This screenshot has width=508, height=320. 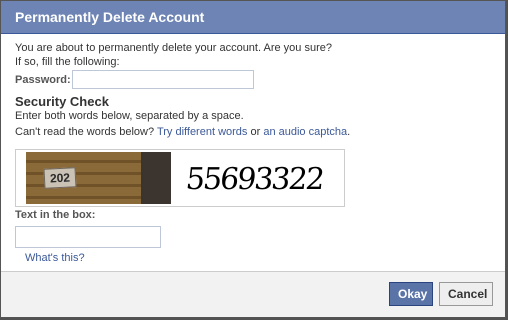 What do you see at coordinates (253, 294) in the screenshot?
I see `dialog-footer: Okay Cancel` at bounding box center [253, 294].